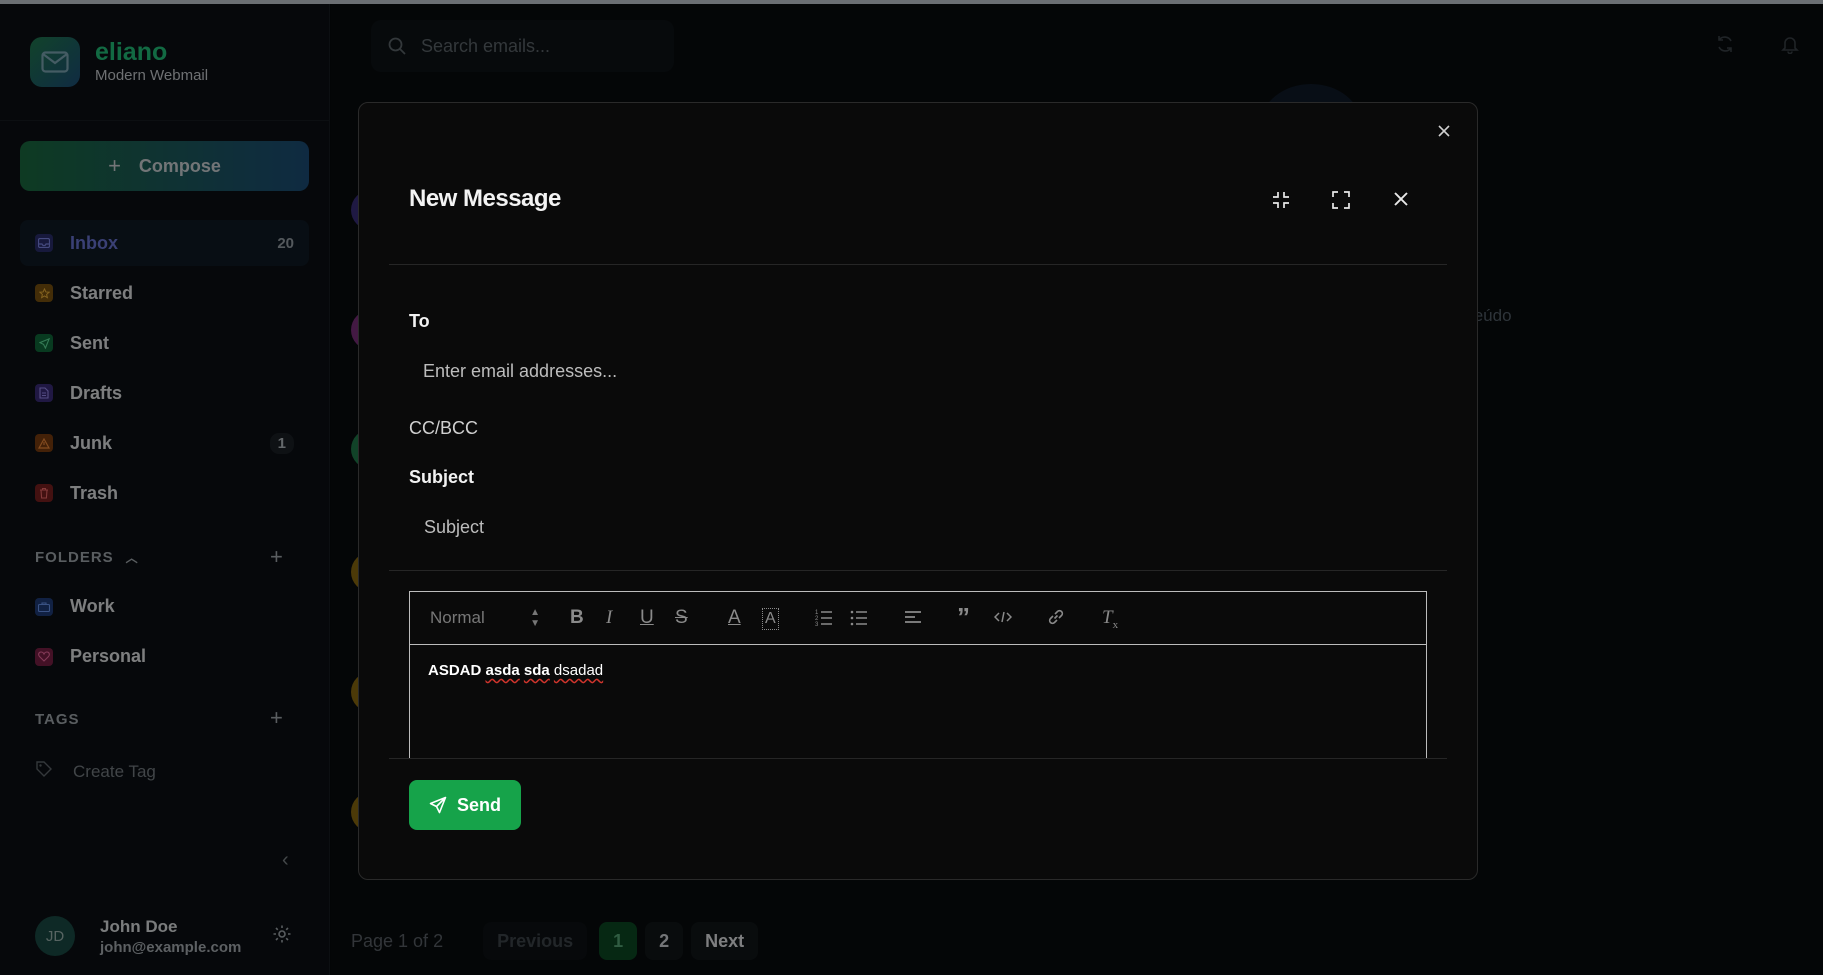 The image size is (1823, 975). Describe the element at coordinates (770, 619) in the screenshot. I see `highlight-color-icon: A` at that location.